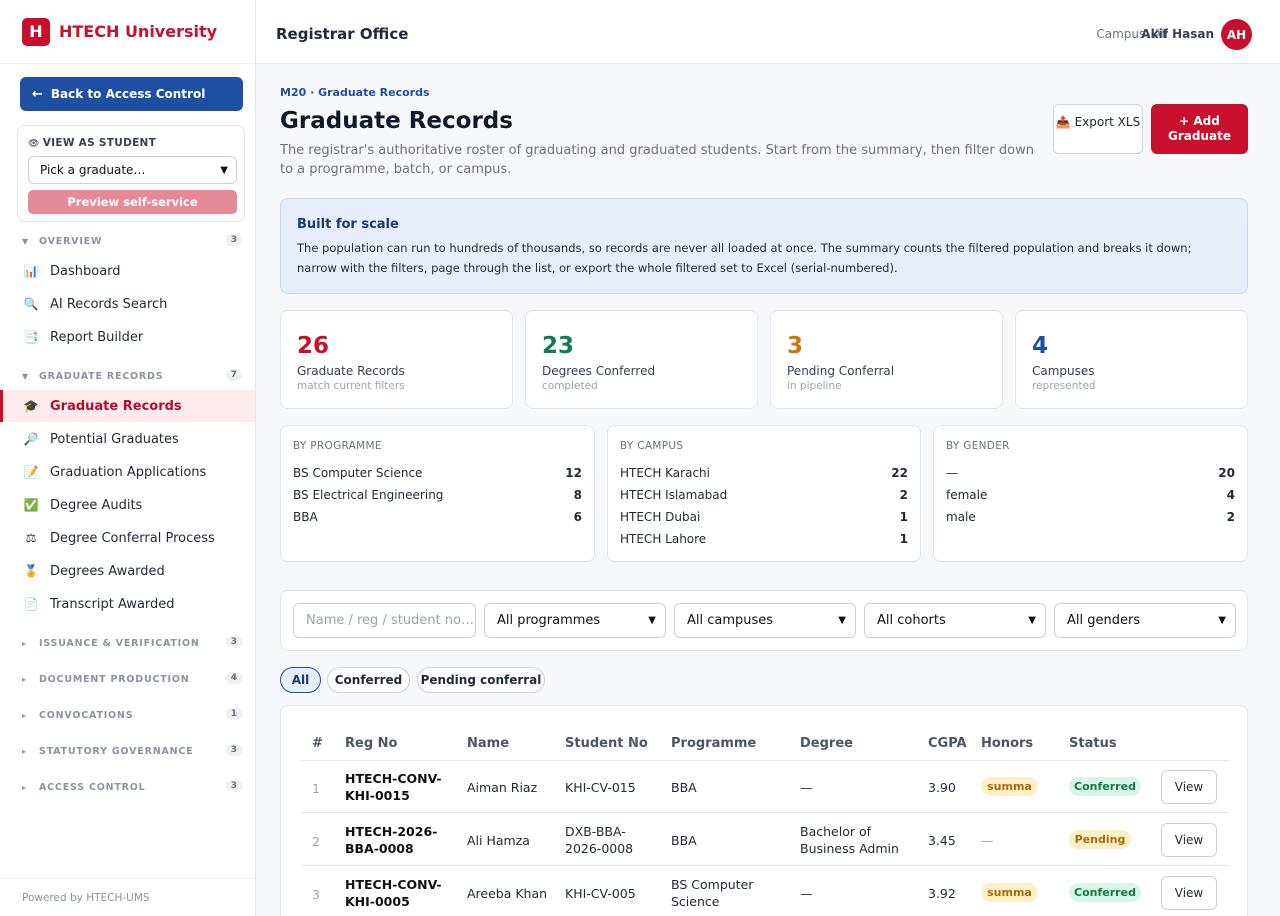  What do you see at coordinates (233, 642) in the screenshot?
I see `section-issuance-count: 3` at bounding box center [233, 642].